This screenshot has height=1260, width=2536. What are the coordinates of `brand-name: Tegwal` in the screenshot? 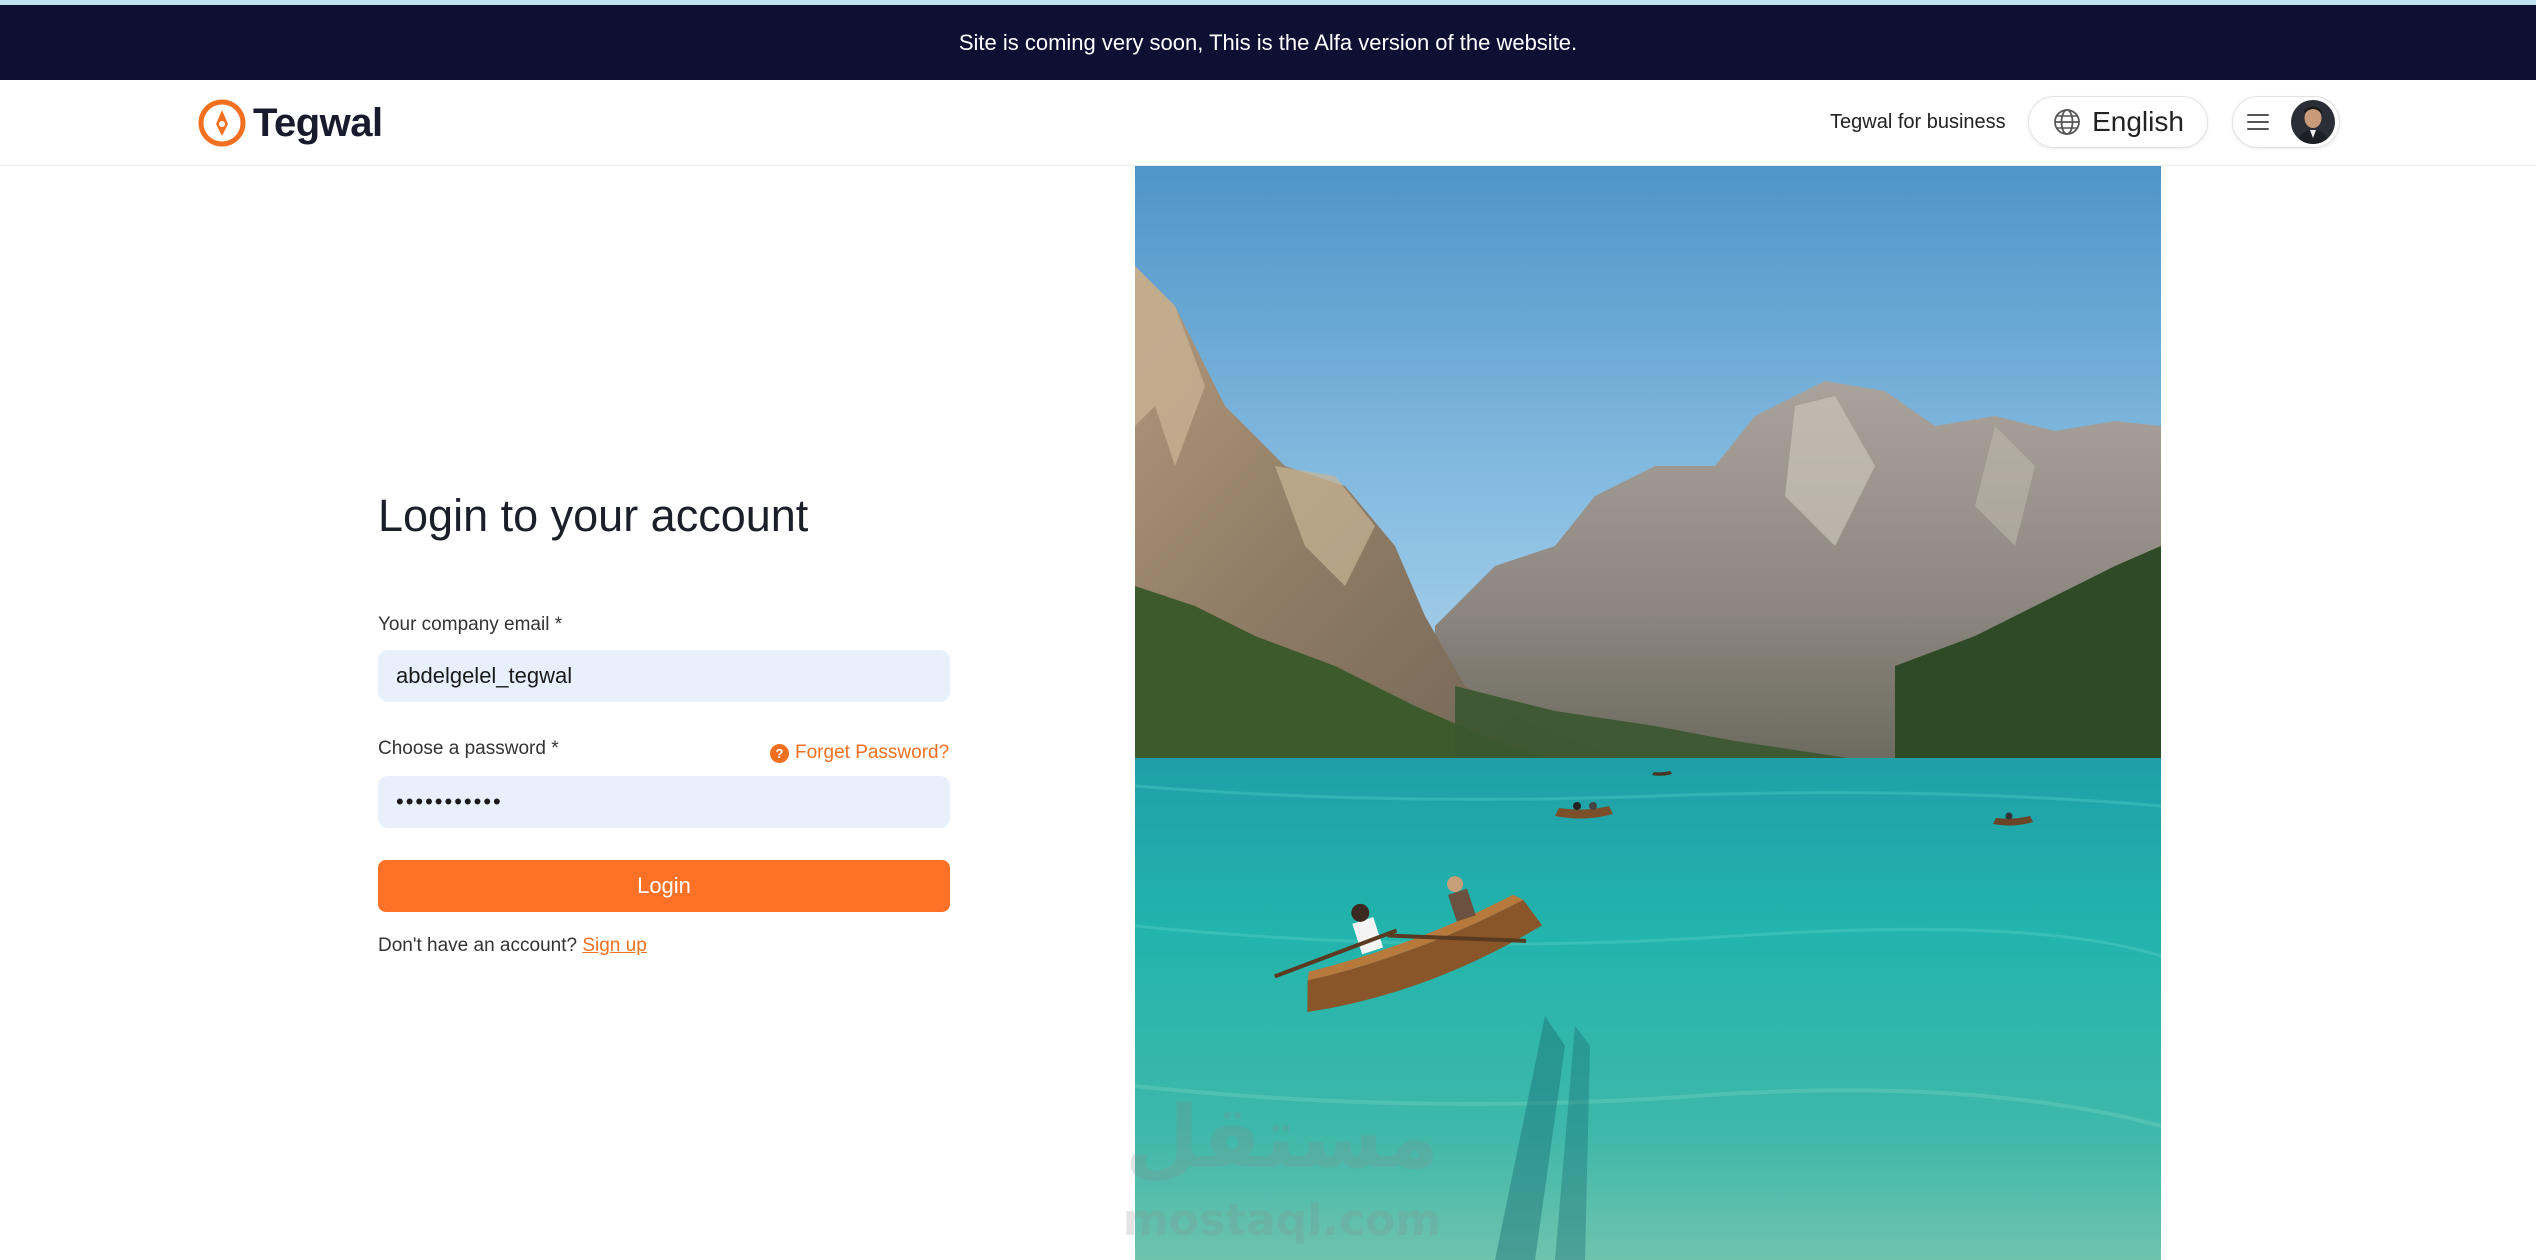 It's located at (318, 122).